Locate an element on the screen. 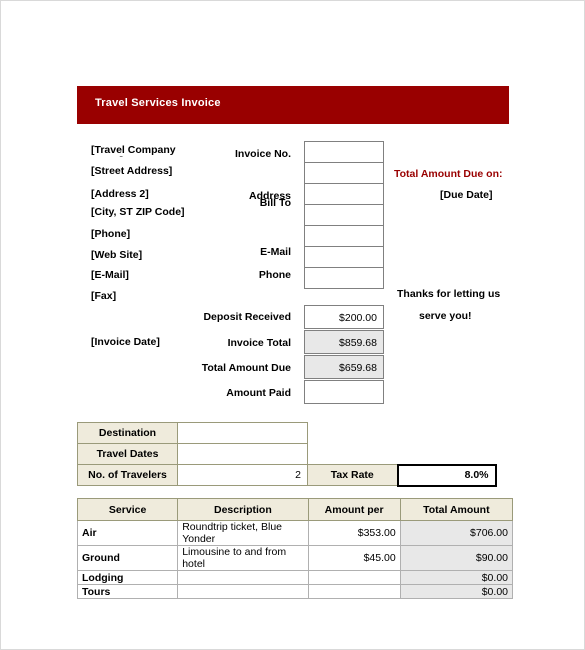  service-description: Roundtrip ticket, Blue Yonder is located at coordinates (243, 533).